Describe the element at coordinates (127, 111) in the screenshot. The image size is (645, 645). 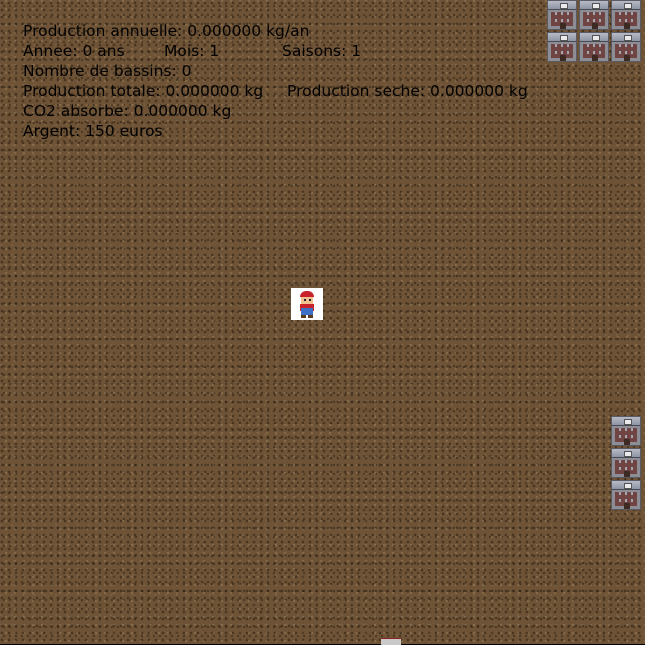
I see `co2-text: CO2 absorbe: 0.000000 kg` at that location.